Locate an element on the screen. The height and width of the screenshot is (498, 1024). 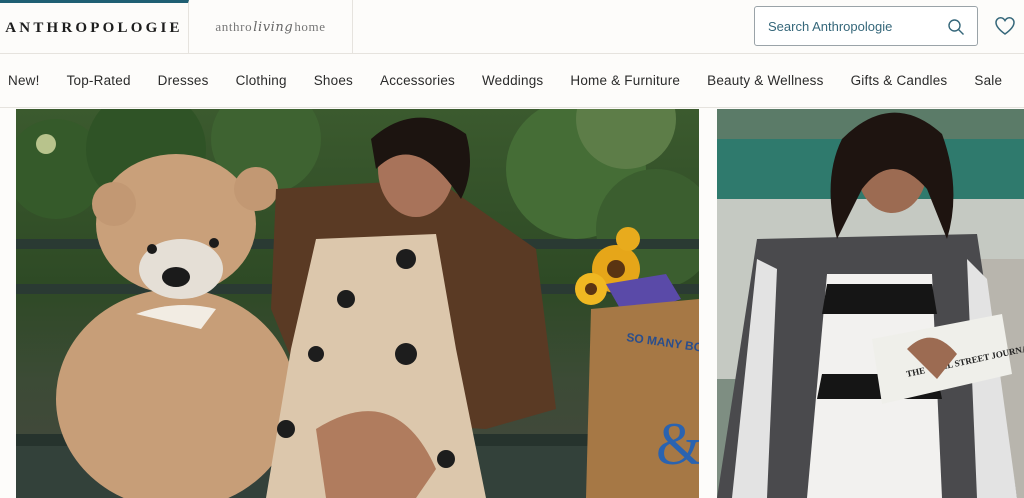
nav-item-new: New! is located at coordinates (24, 80).